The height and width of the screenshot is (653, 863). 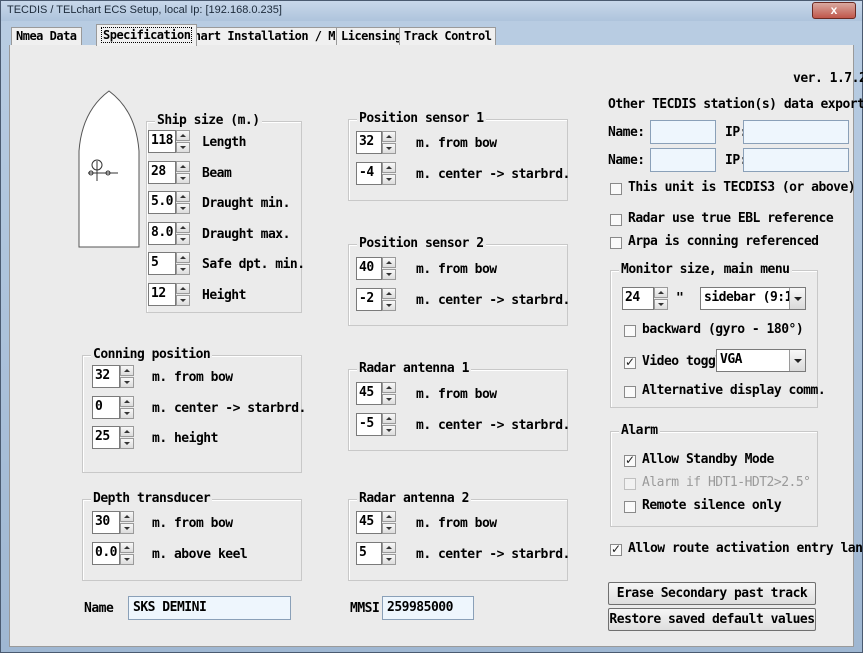 What do you see at coordinates (371, 36) in the screenshot?
I see `tab-licensing: Licensing` at bounding box center [371, 36].